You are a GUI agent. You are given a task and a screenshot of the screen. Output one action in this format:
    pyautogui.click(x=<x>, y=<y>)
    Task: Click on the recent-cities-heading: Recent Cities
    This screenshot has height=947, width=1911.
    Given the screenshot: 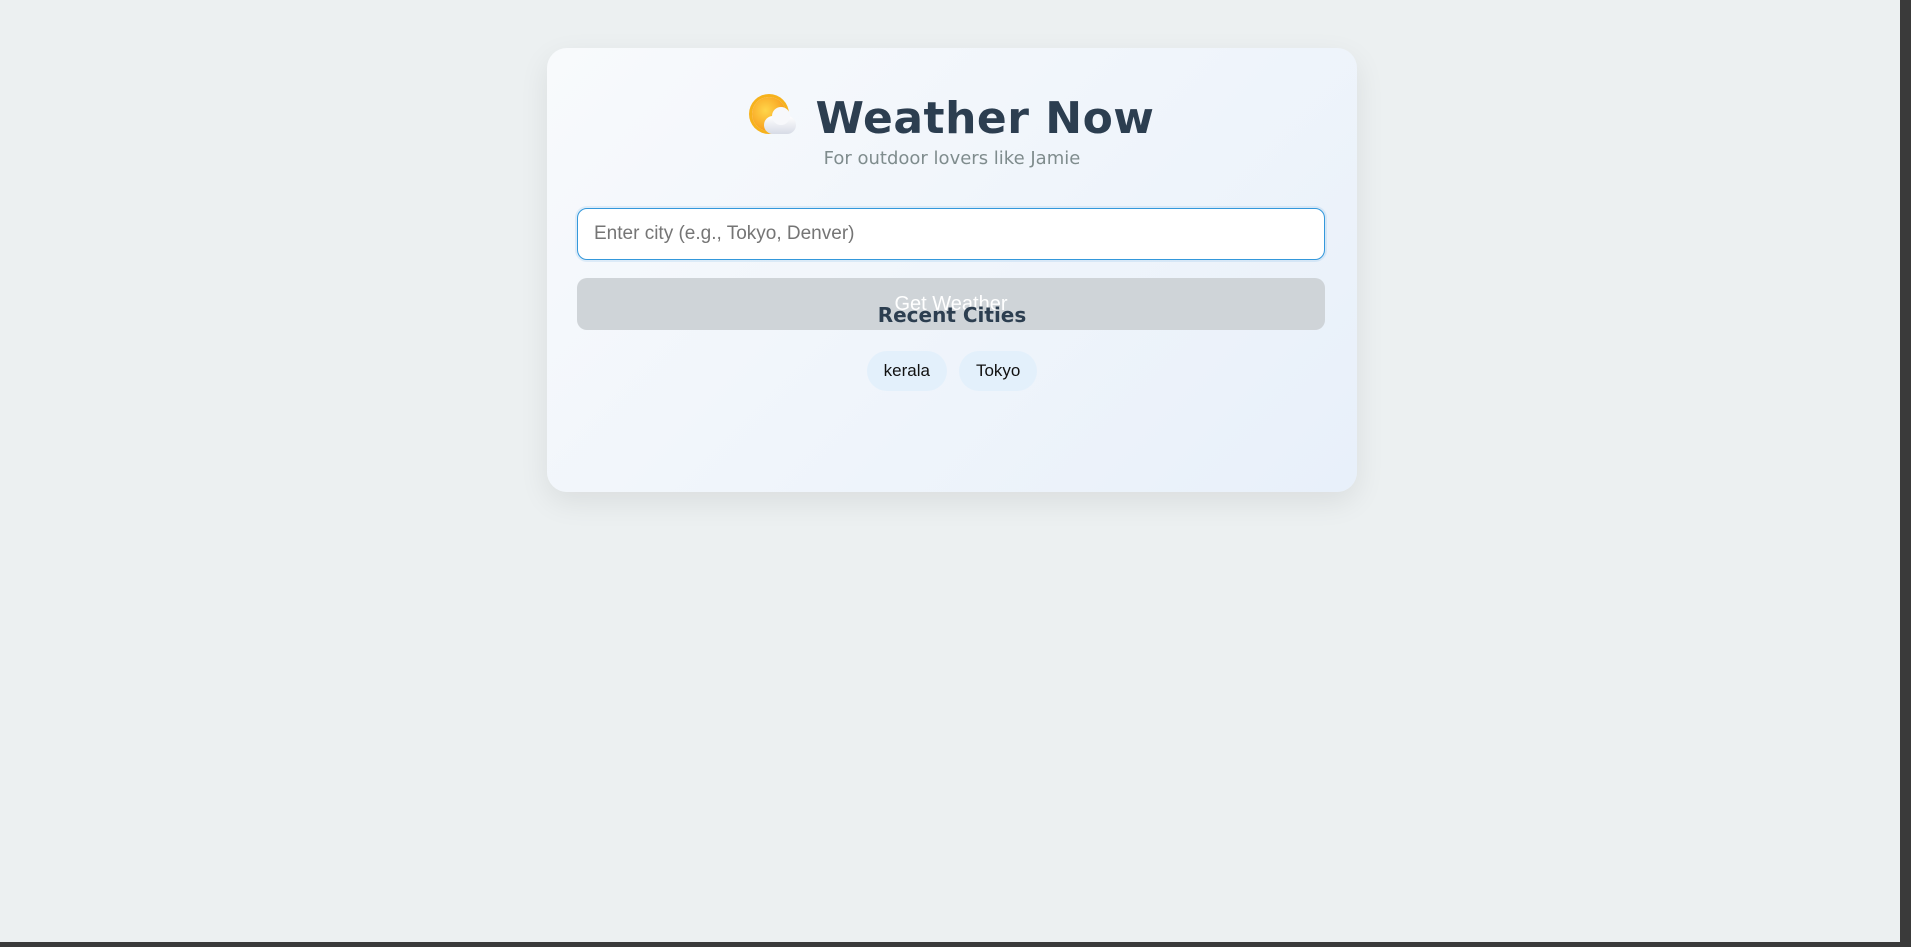 What is the action you would take?
    pyautogui.click(x=952, y=315)
    